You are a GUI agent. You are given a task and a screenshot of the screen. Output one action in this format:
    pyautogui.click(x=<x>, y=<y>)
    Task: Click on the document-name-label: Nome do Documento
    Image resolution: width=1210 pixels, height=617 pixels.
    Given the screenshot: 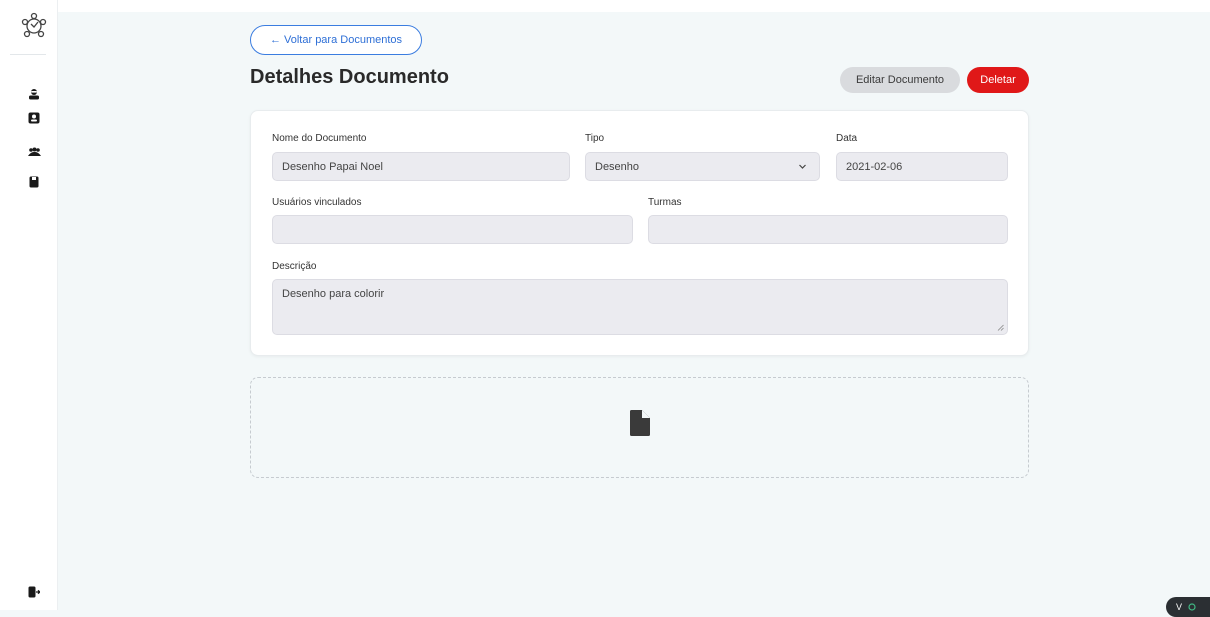 What is the action you would take?
    pyautogui.click(x=319, y=138)
    